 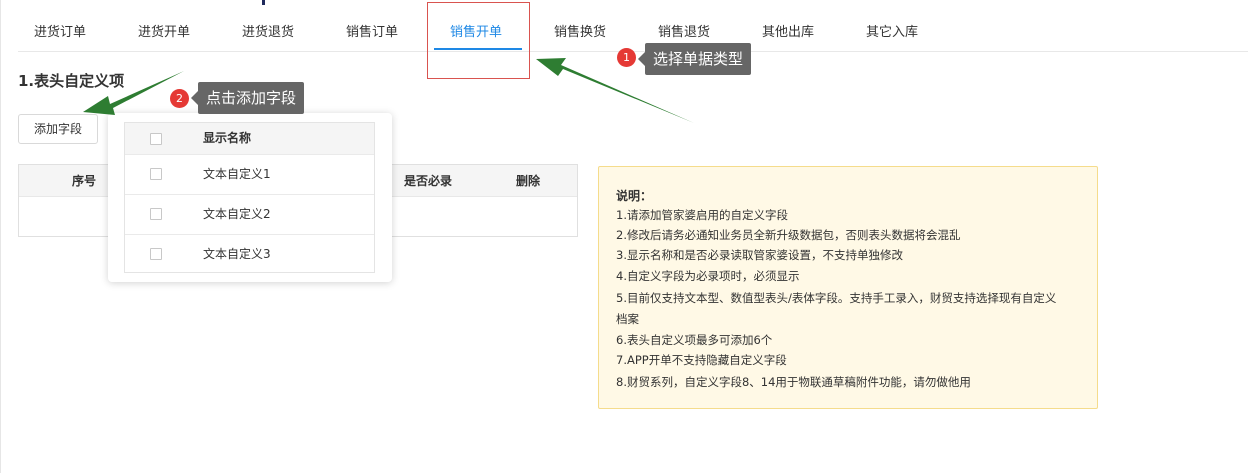 What do you see at coordinates (702, 215) in the screenshot?
I see `note-line: 1.请添加管家婆启用的自定义字段` at bounding box center [702, 215].